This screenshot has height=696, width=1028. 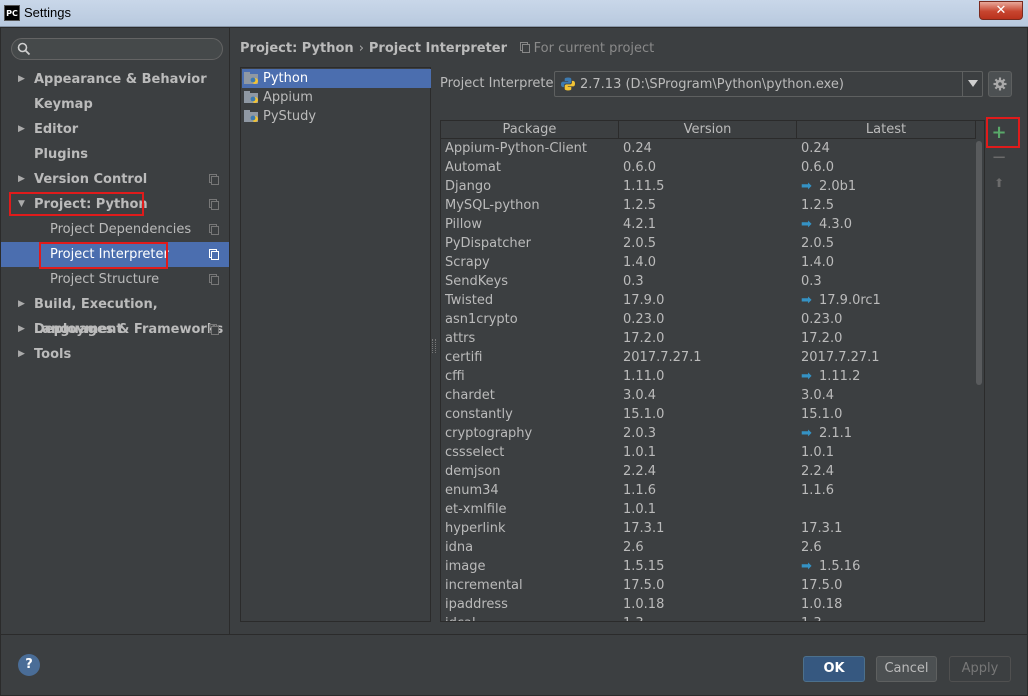 I want to click on project-item-appium: Appium, so click(x=336, y=97).